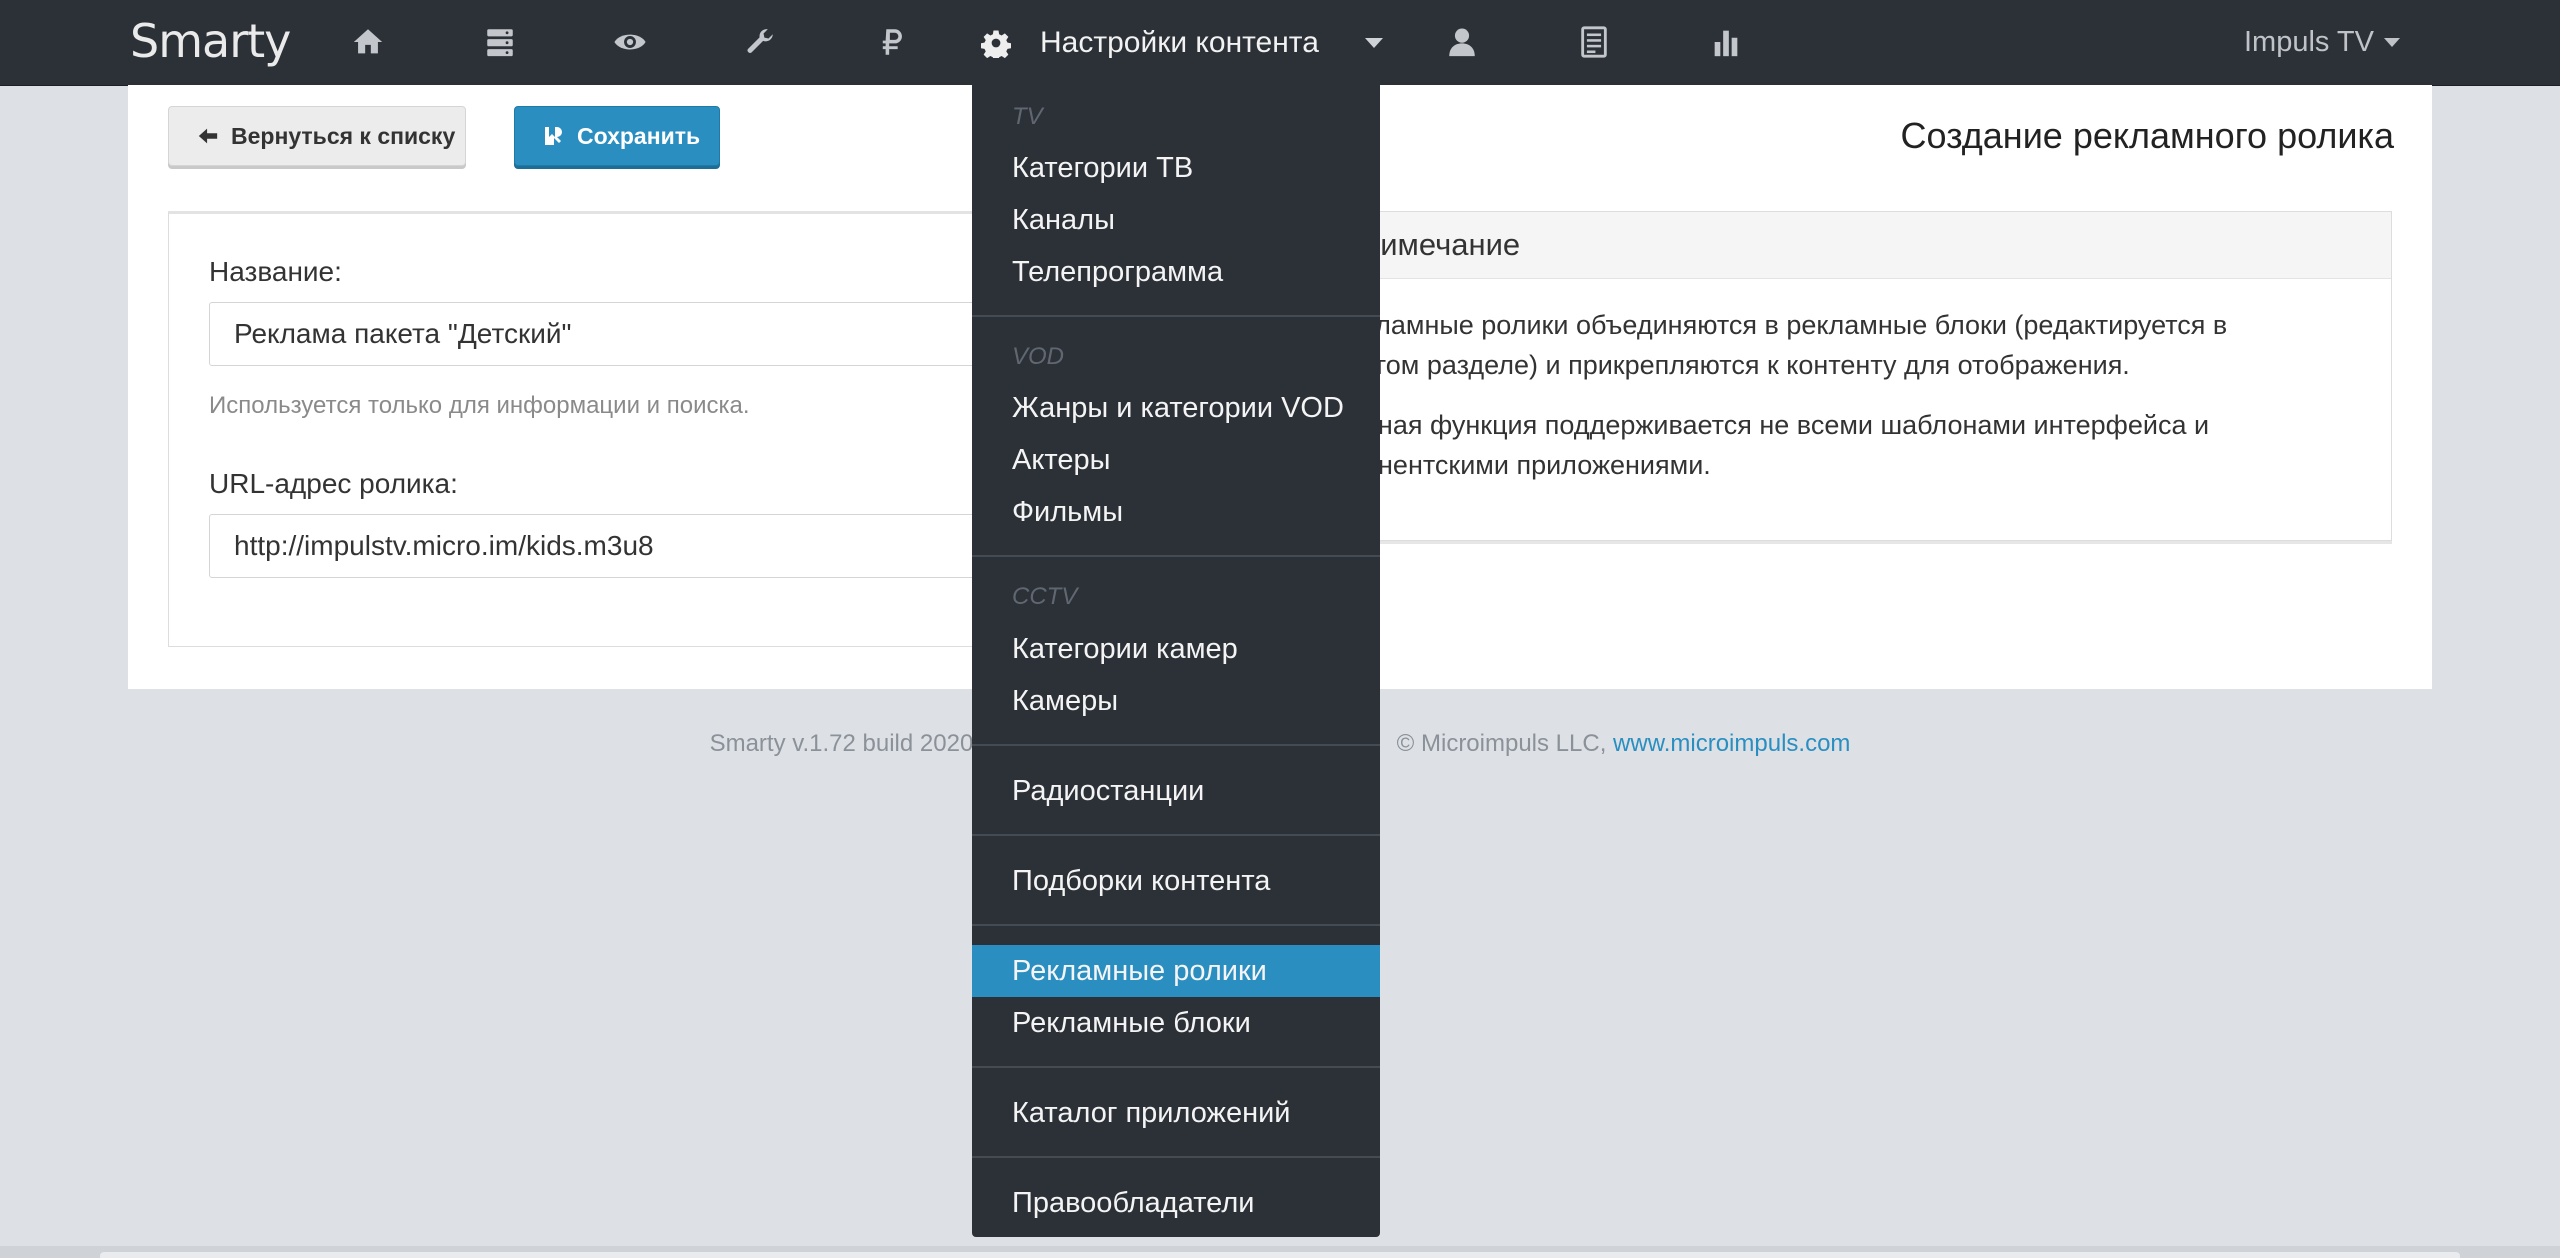 This screenshot has width=2560, height=1258. What do you see at coordinates (2147, 135) in the screenshot?
I see `page-title: Создание рекламного ролика` at bounding box center [2147, 135].